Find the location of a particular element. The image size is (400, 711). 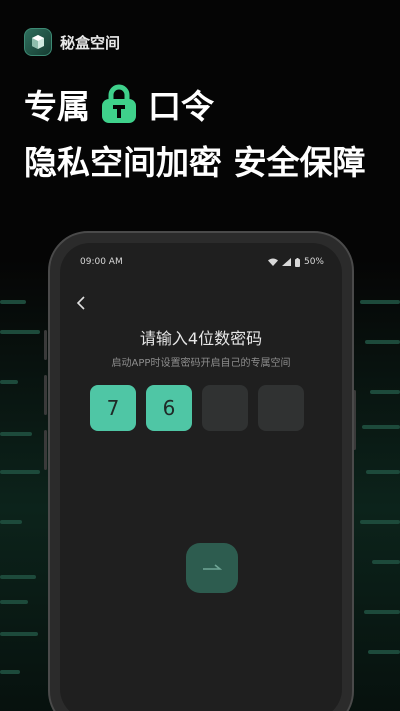

app-name: 秘盒空间 is located at coordinates (90, 42).